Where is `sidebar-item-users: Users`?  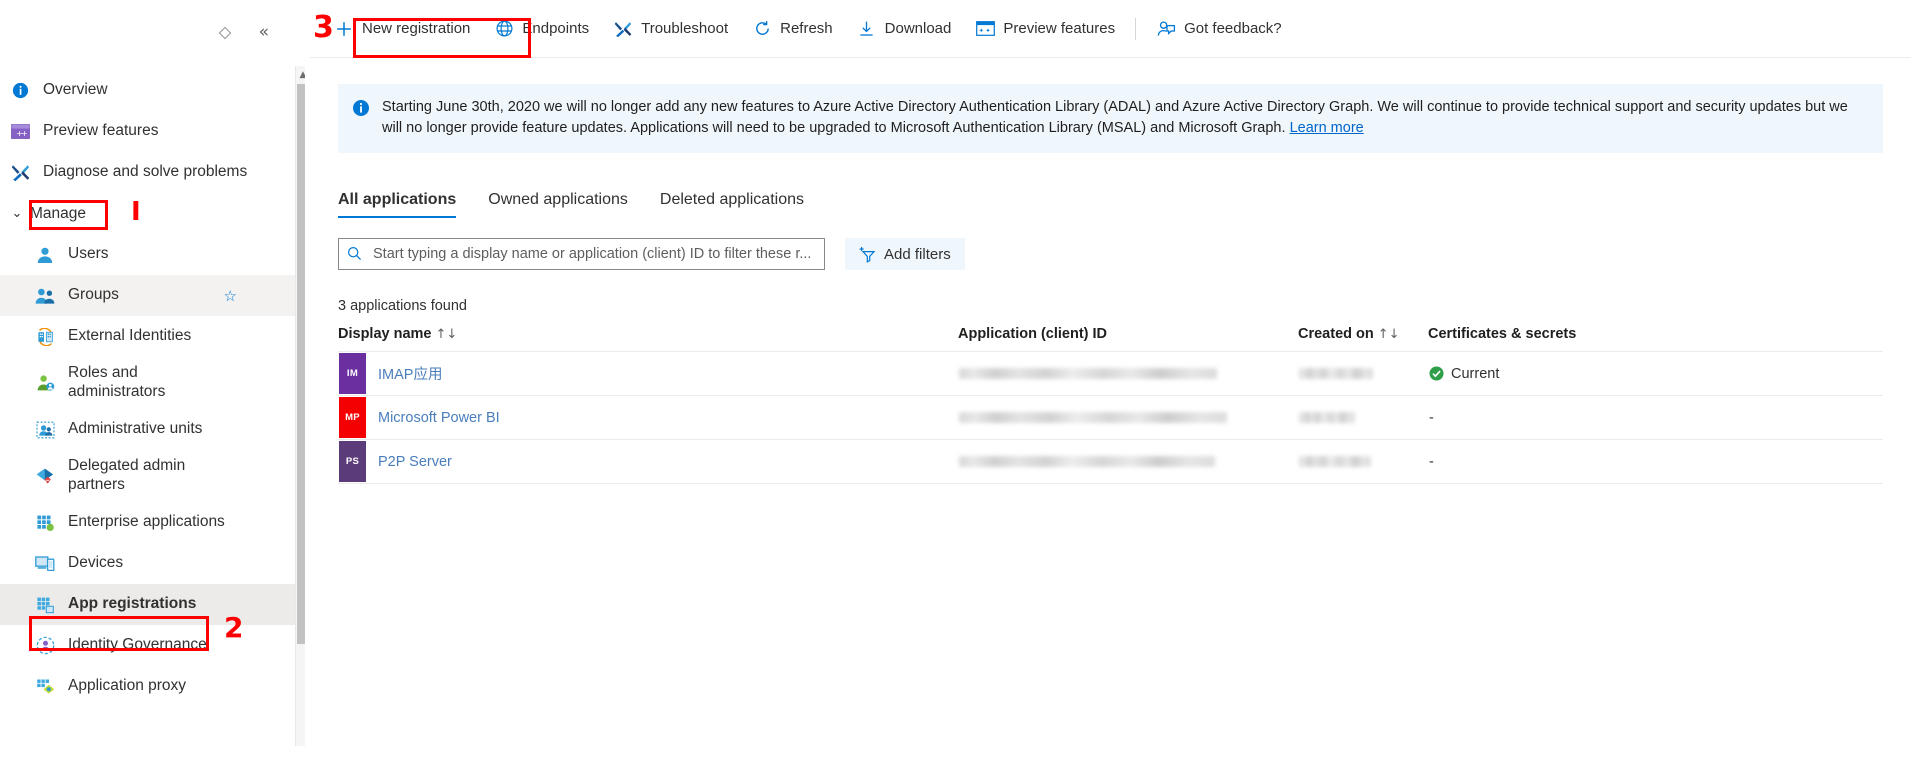 sidebar-item-users: Users is located at coordinates (152, 254).